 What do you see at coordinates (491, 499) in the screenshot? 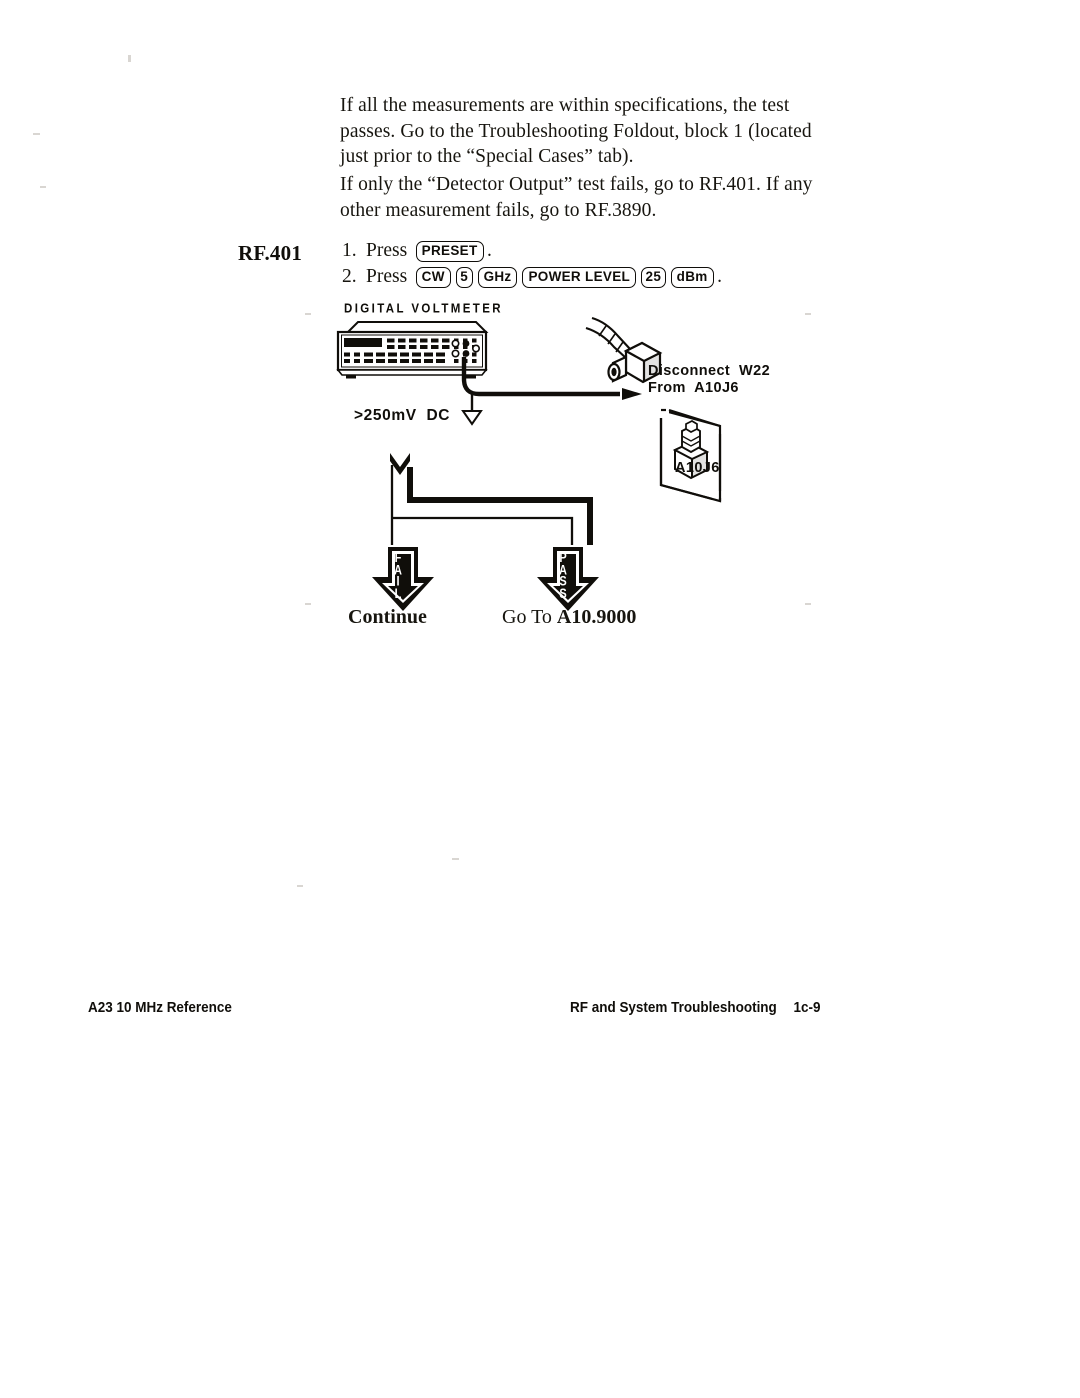
I see `flowchart-connectors` at bounding box center [491, 499].